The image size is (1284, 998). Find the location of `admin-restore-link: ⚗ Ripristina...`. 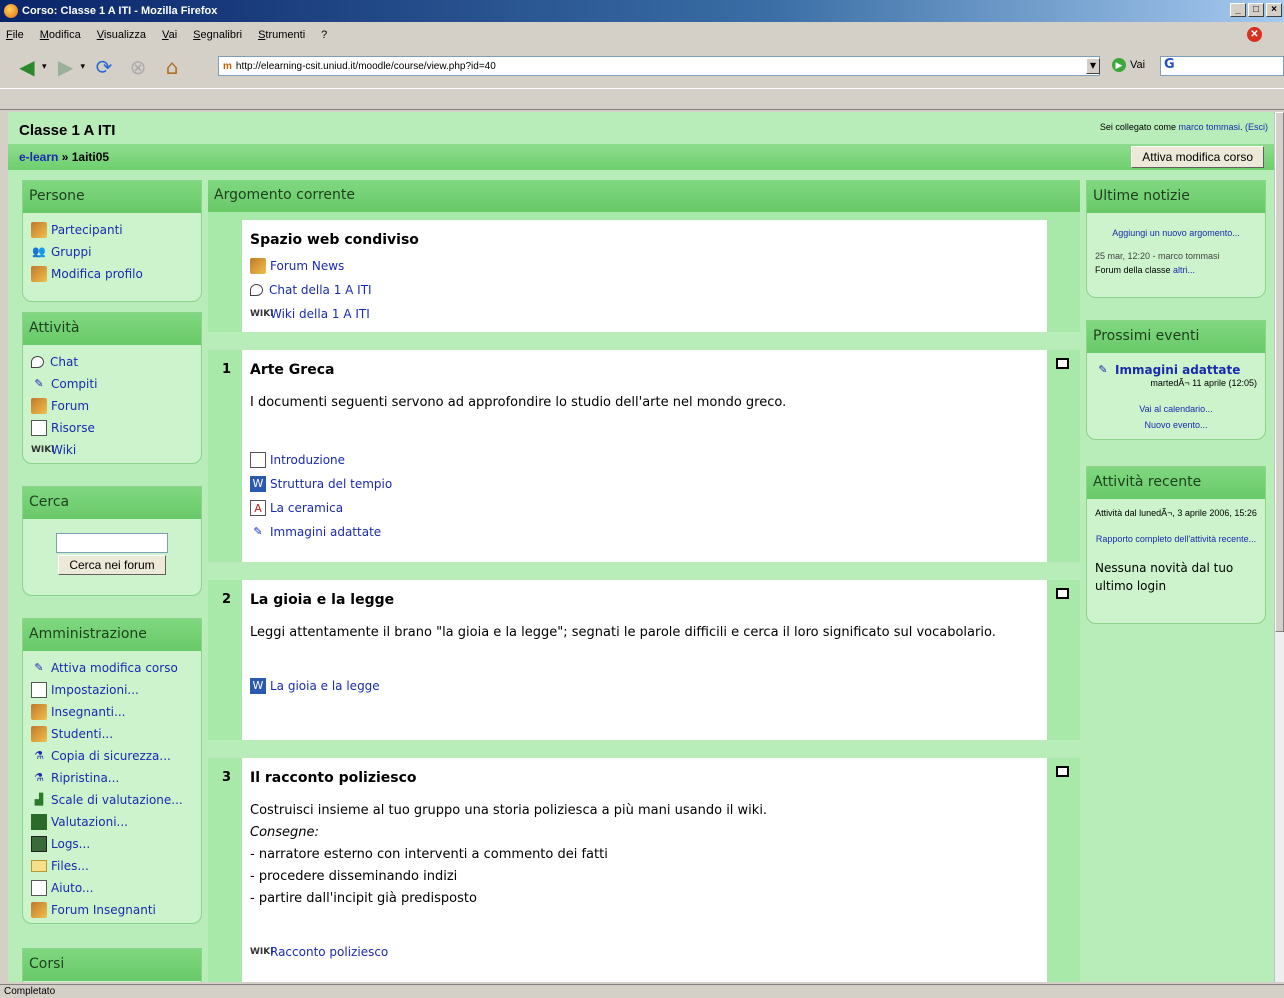

admin-restore-link: ⚗ Ripristina... is located at coordinates (112, 778).